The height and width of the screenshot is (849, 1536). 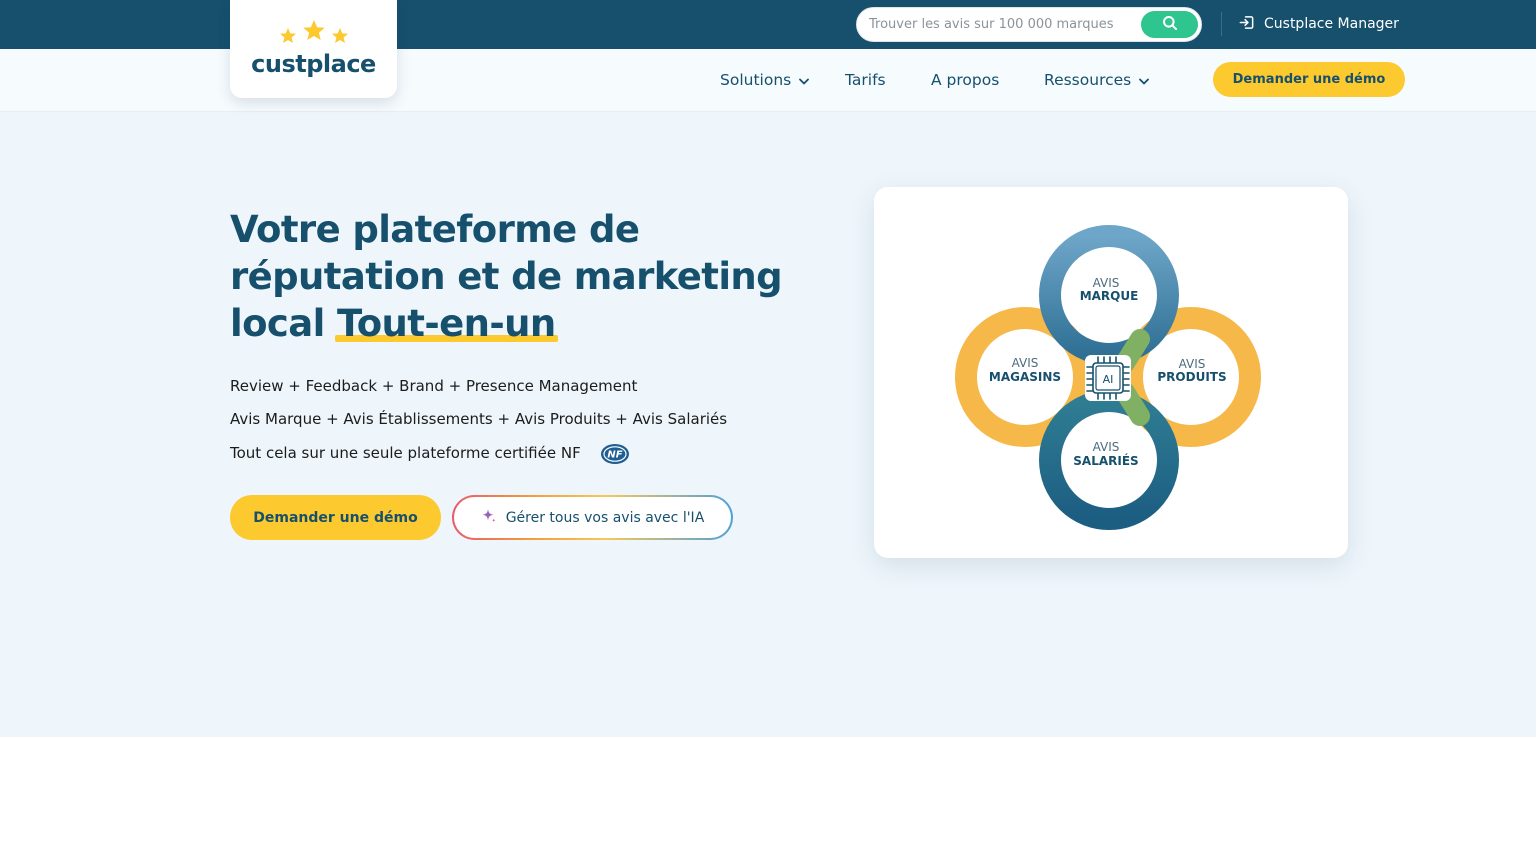 I want to click on nav-a-propos: A propos, so click(x=965, y=80).